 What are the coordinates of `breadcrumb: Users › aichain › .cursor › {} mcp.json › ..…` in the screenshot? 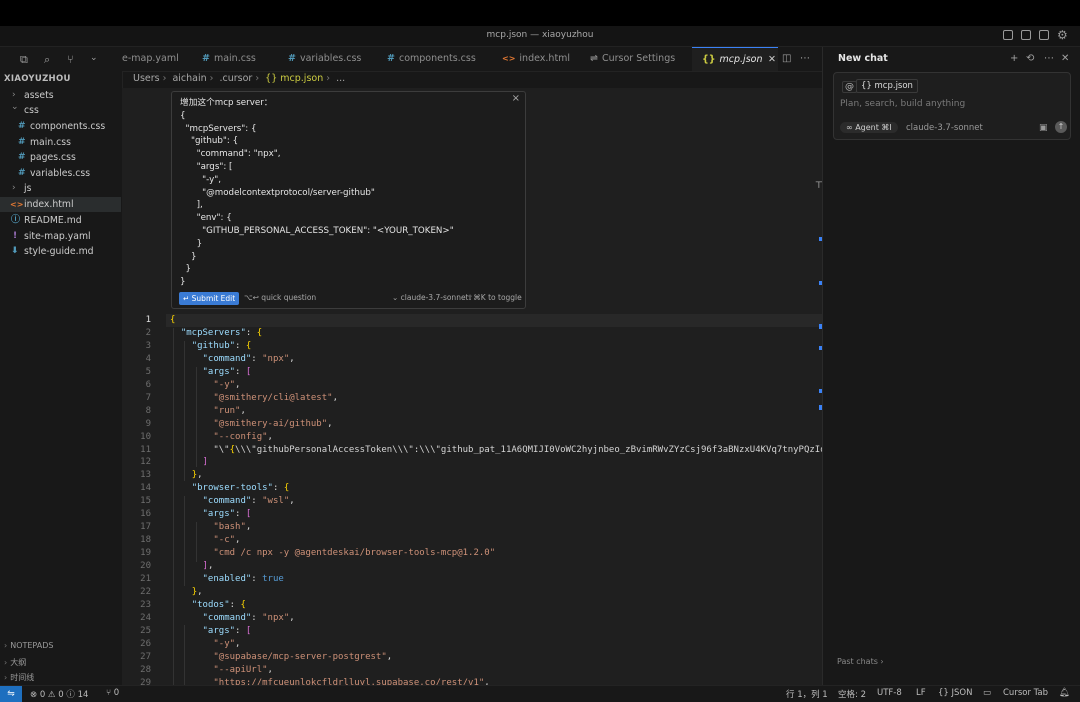 It's located at (239, 78).